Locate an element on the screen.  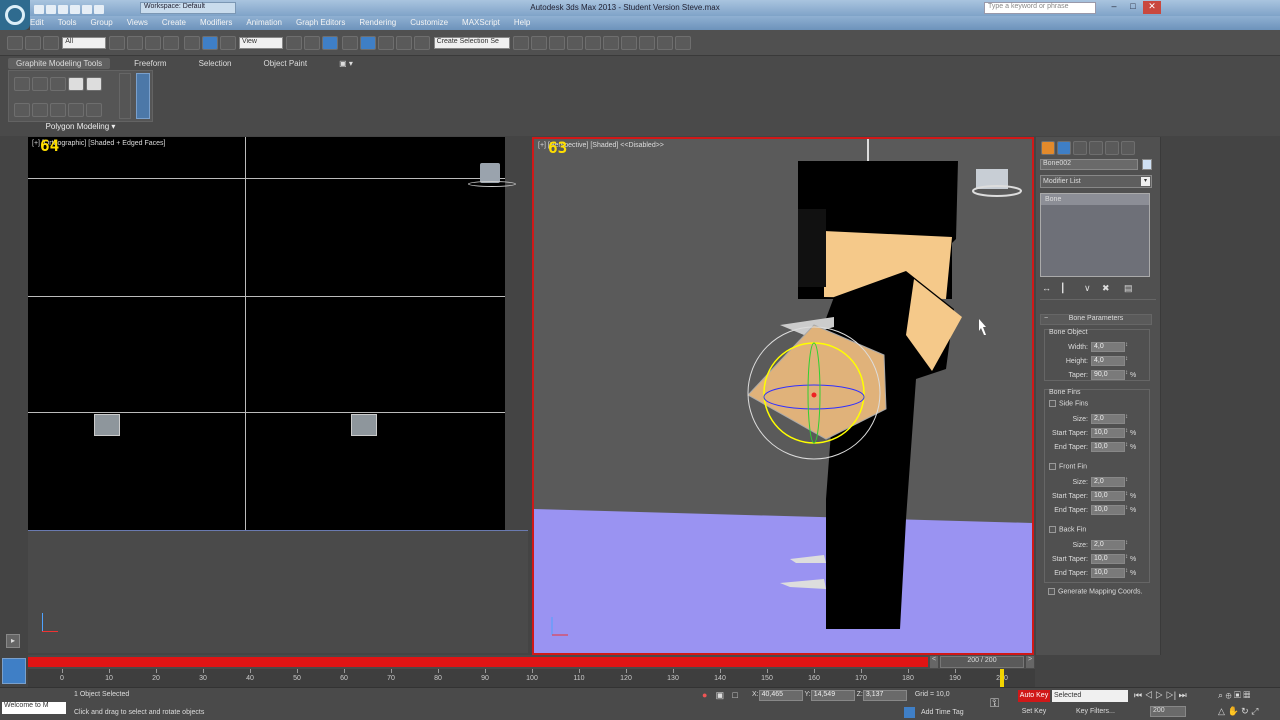
panel-stack-icon is located at coordinates (125, 96).